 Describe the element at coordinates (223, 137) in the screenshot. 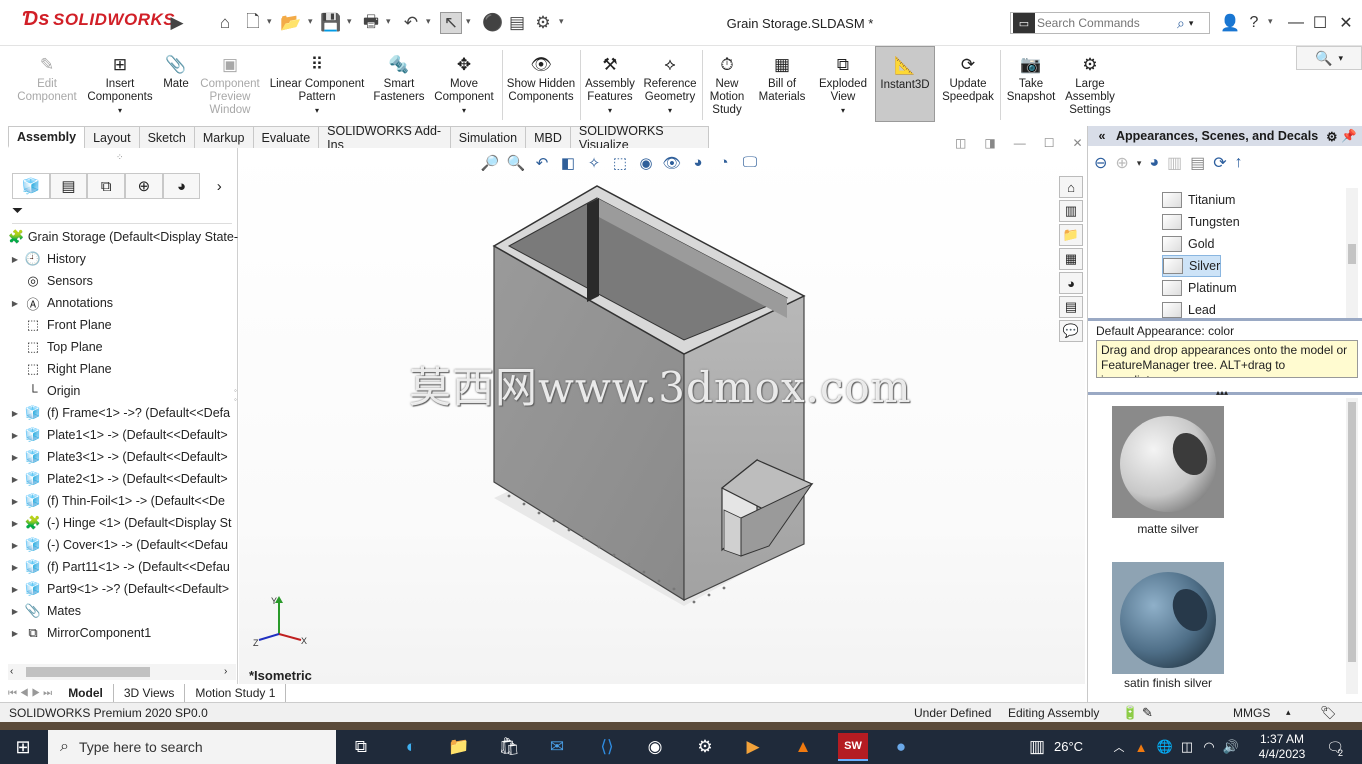

I see `tab-markup: Markup` at that location.